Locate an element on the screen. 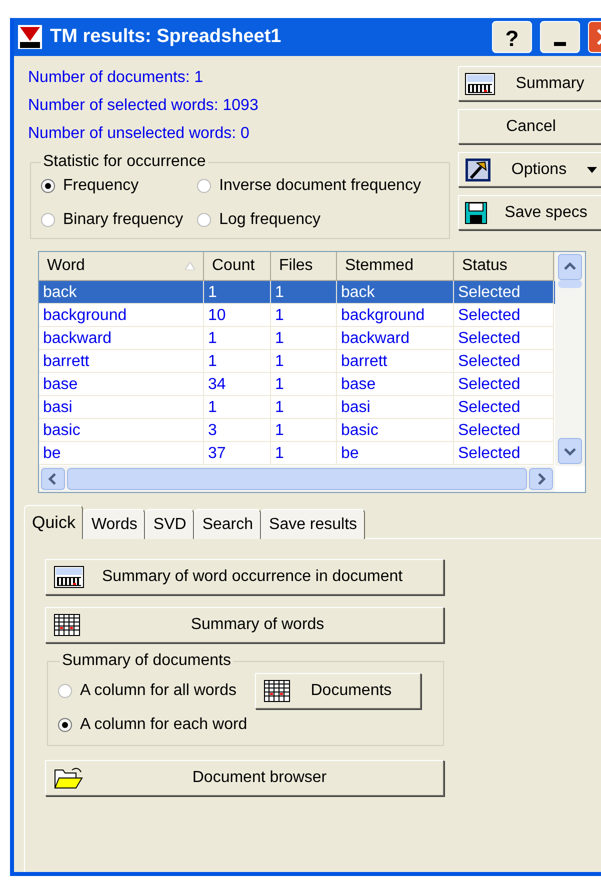  info-text: Number of documents: 1 is located at coordinates (116, 78).